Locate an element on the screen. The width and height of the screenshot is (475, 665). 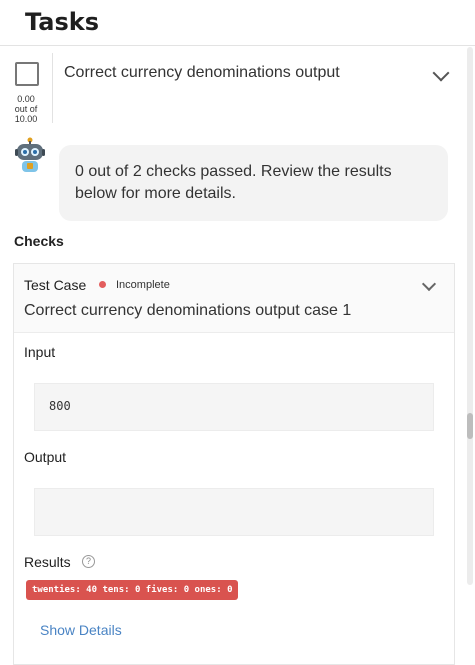
results-label: Results is located at coordinates (47, 562).